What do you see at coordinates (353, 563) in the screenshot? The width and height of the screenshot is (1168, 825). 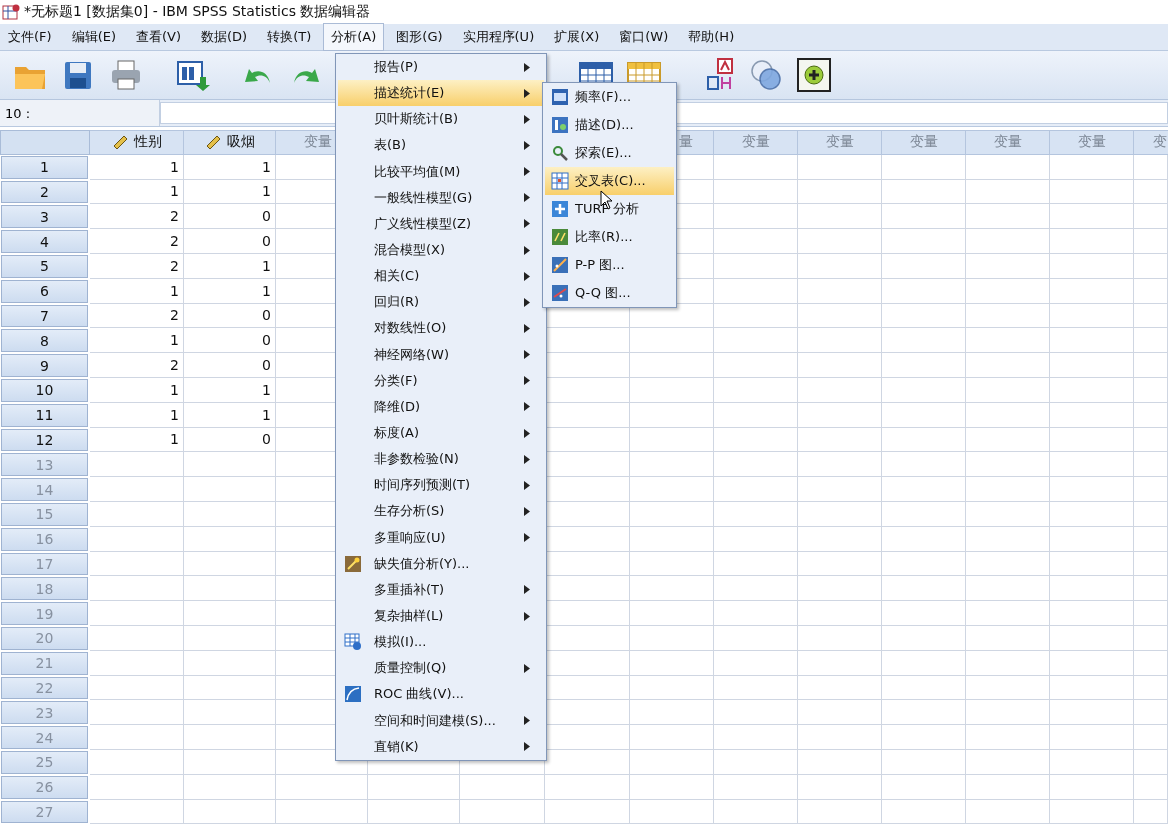 I see `wand-icon` at bounding box center [353, 563].